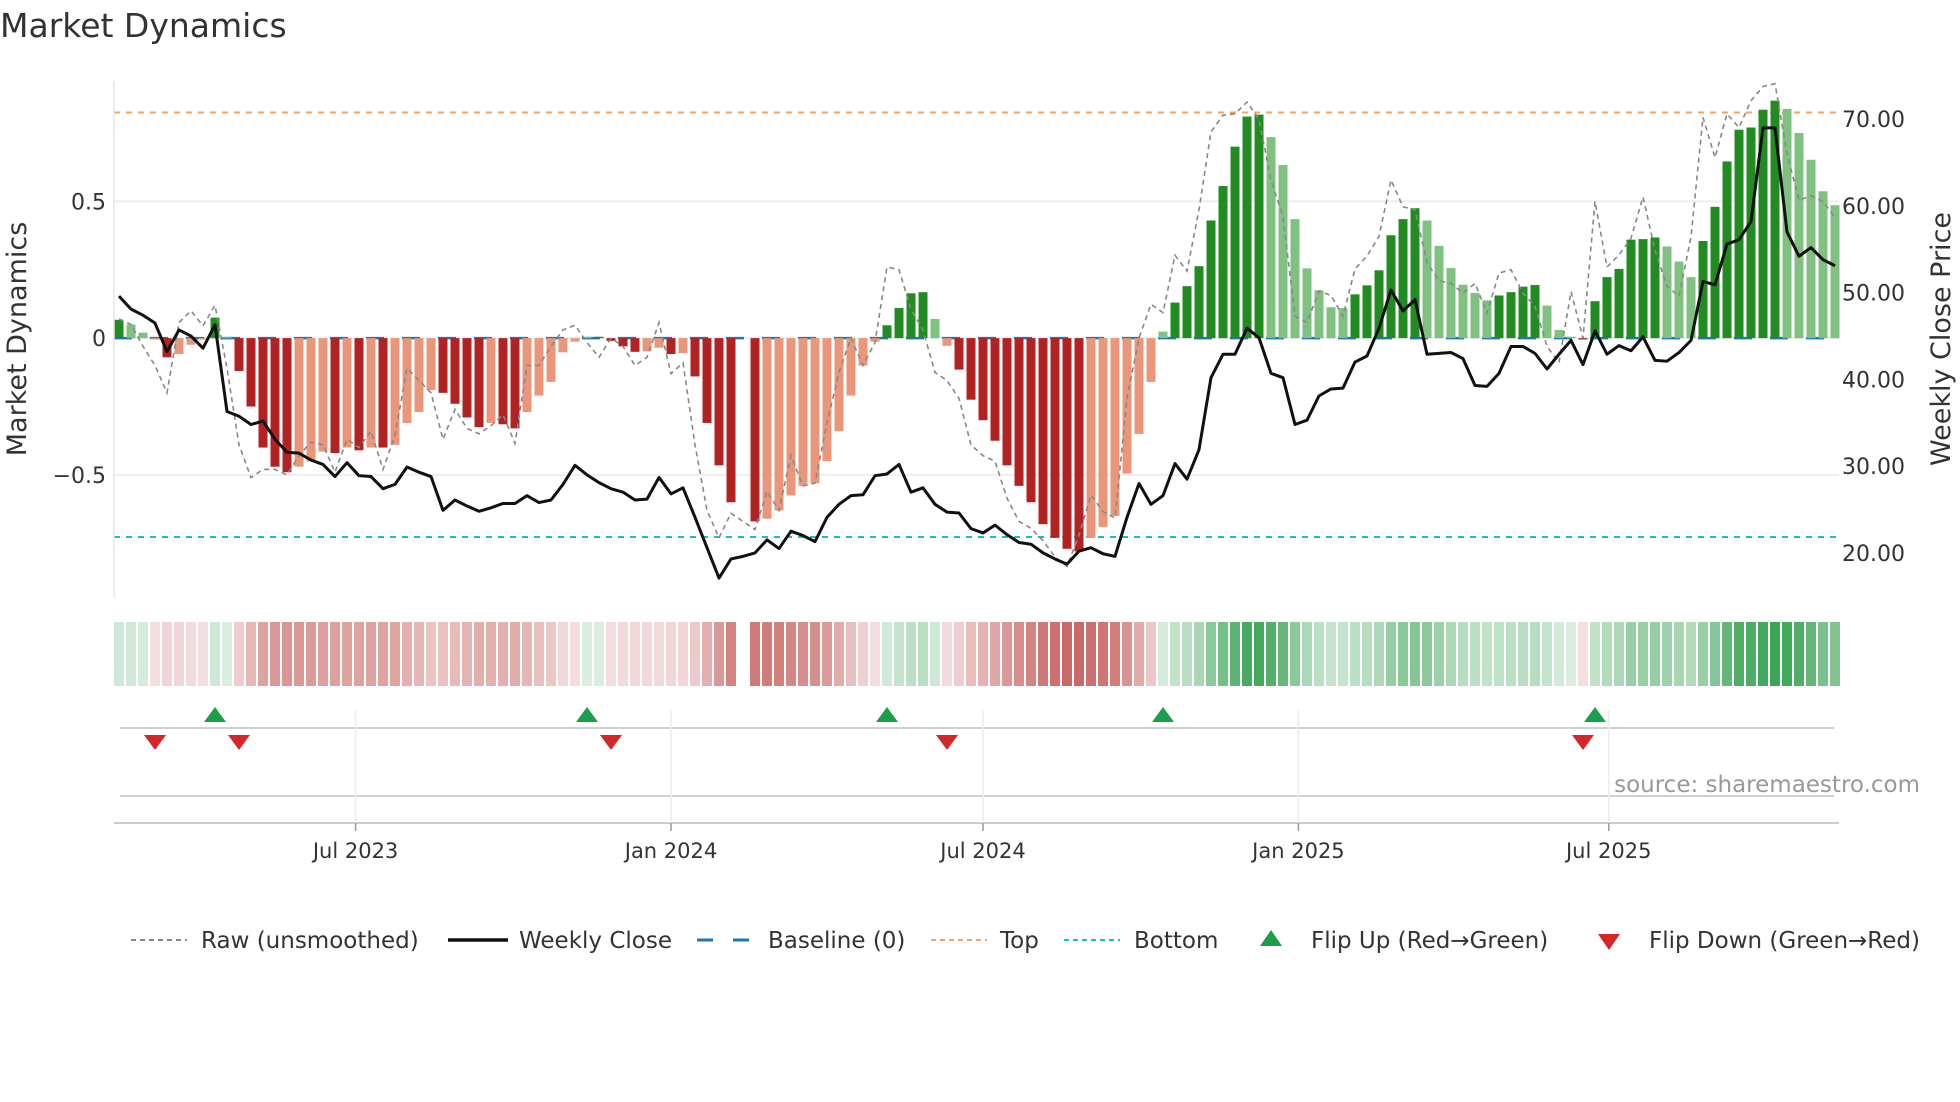 This screenshot has width=1960, height=1102. What do you see at coordinates (1271, 938) in the screenshot?
I see `legend-flip-up-icon` at bounding box center [1271, 938].